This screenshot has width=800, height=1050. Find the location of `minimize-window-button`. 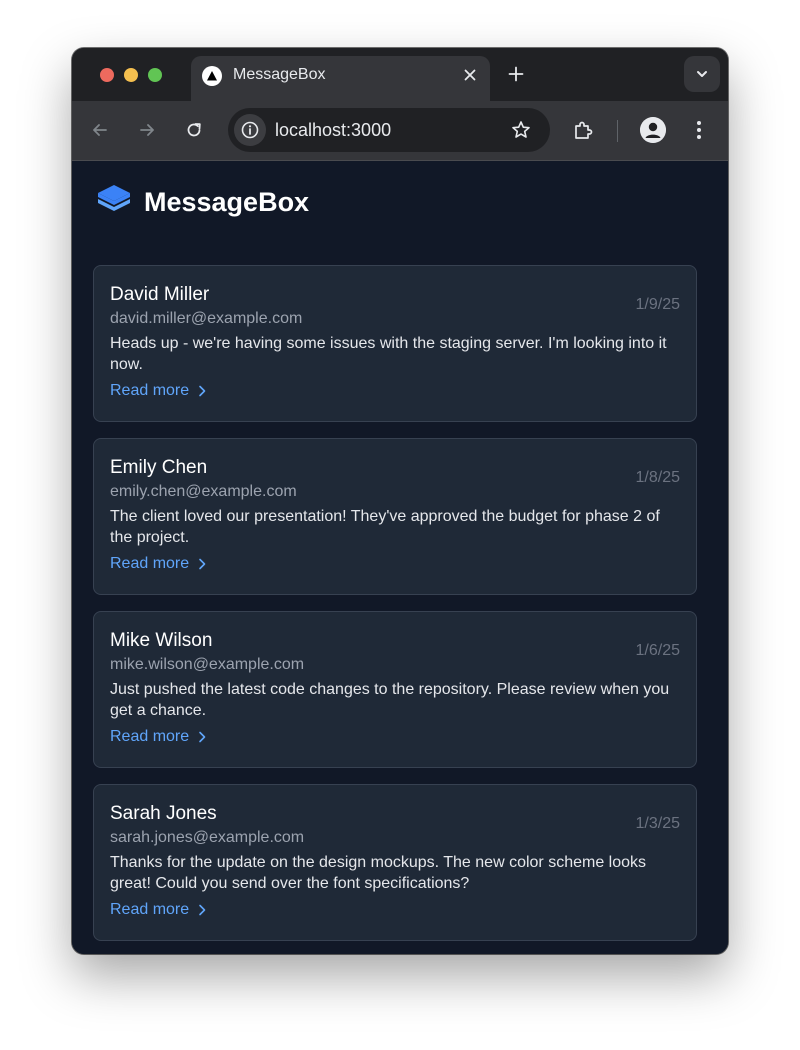

minimize-window-button is located at coordinates (131, 75).